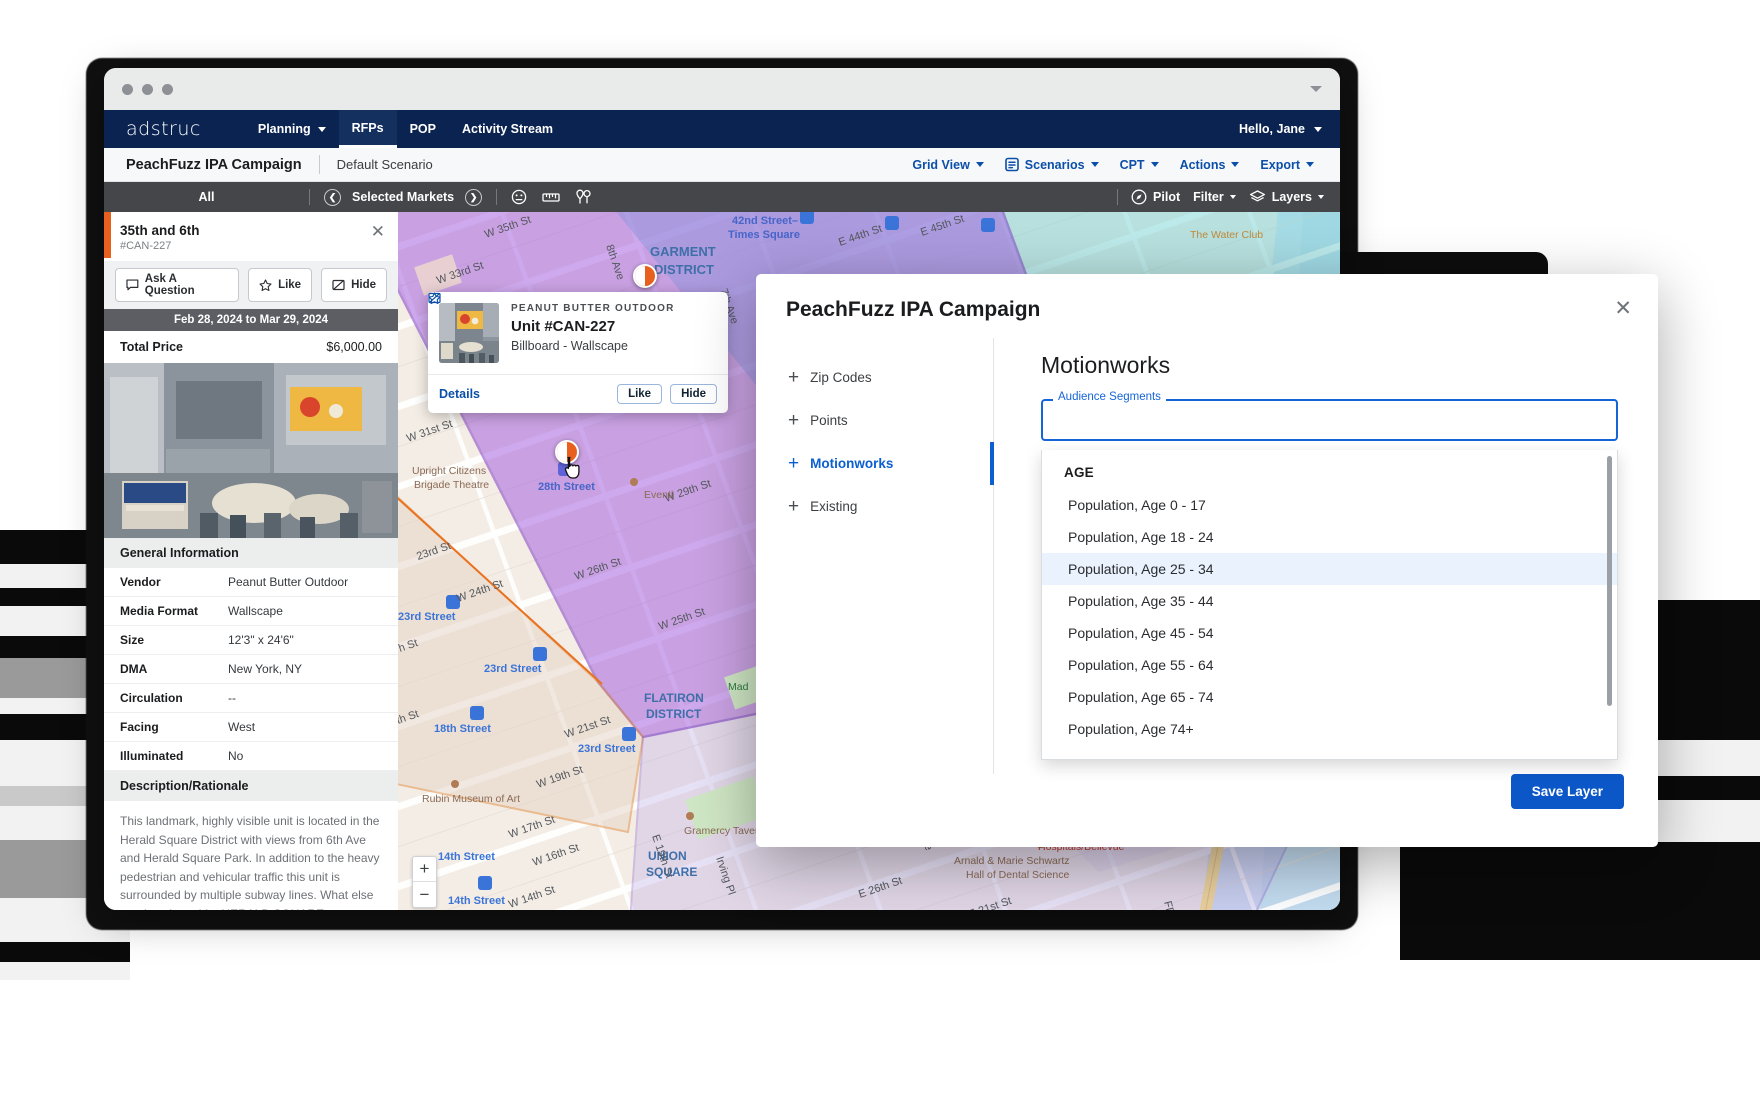  Describe the element at coordinates (242, 727) in the screenshot. I see `row-value: West` at that location.